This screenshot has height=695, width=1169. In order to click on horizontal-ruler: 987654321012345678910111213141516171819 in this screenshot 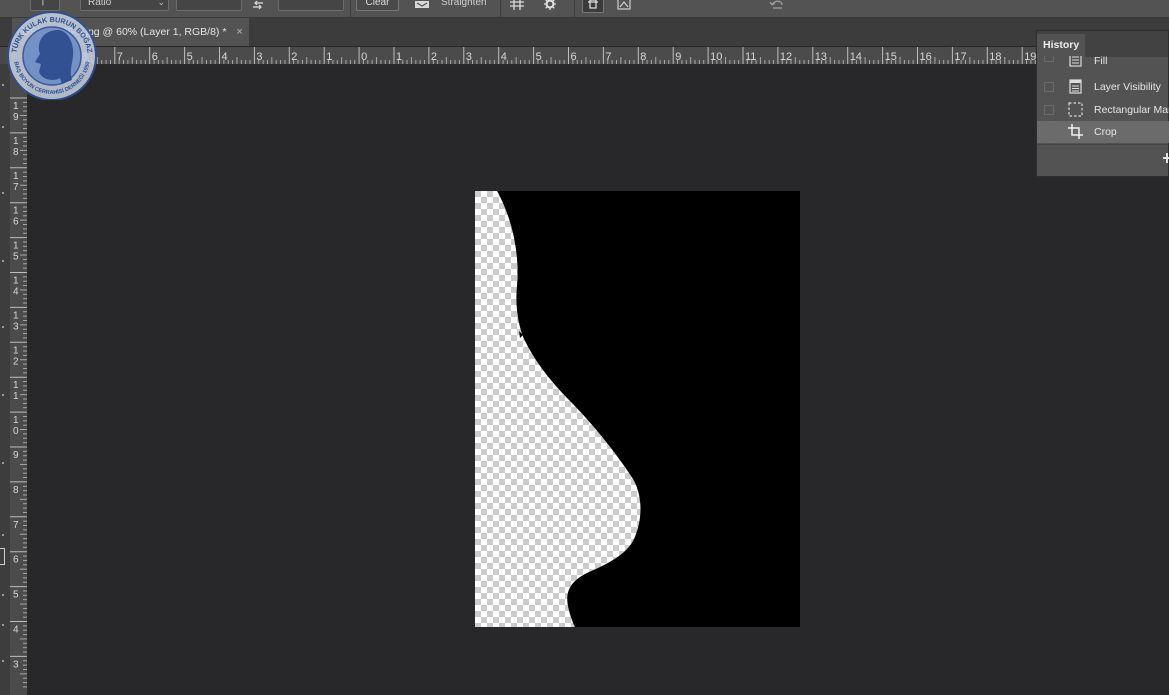, I will do `click(525, 56)`.